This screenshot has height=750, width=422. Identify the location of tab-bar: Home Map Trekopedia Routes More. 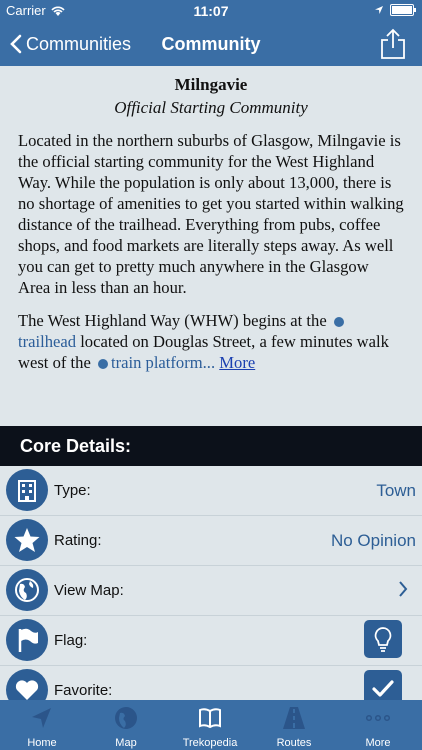
(211, 725).